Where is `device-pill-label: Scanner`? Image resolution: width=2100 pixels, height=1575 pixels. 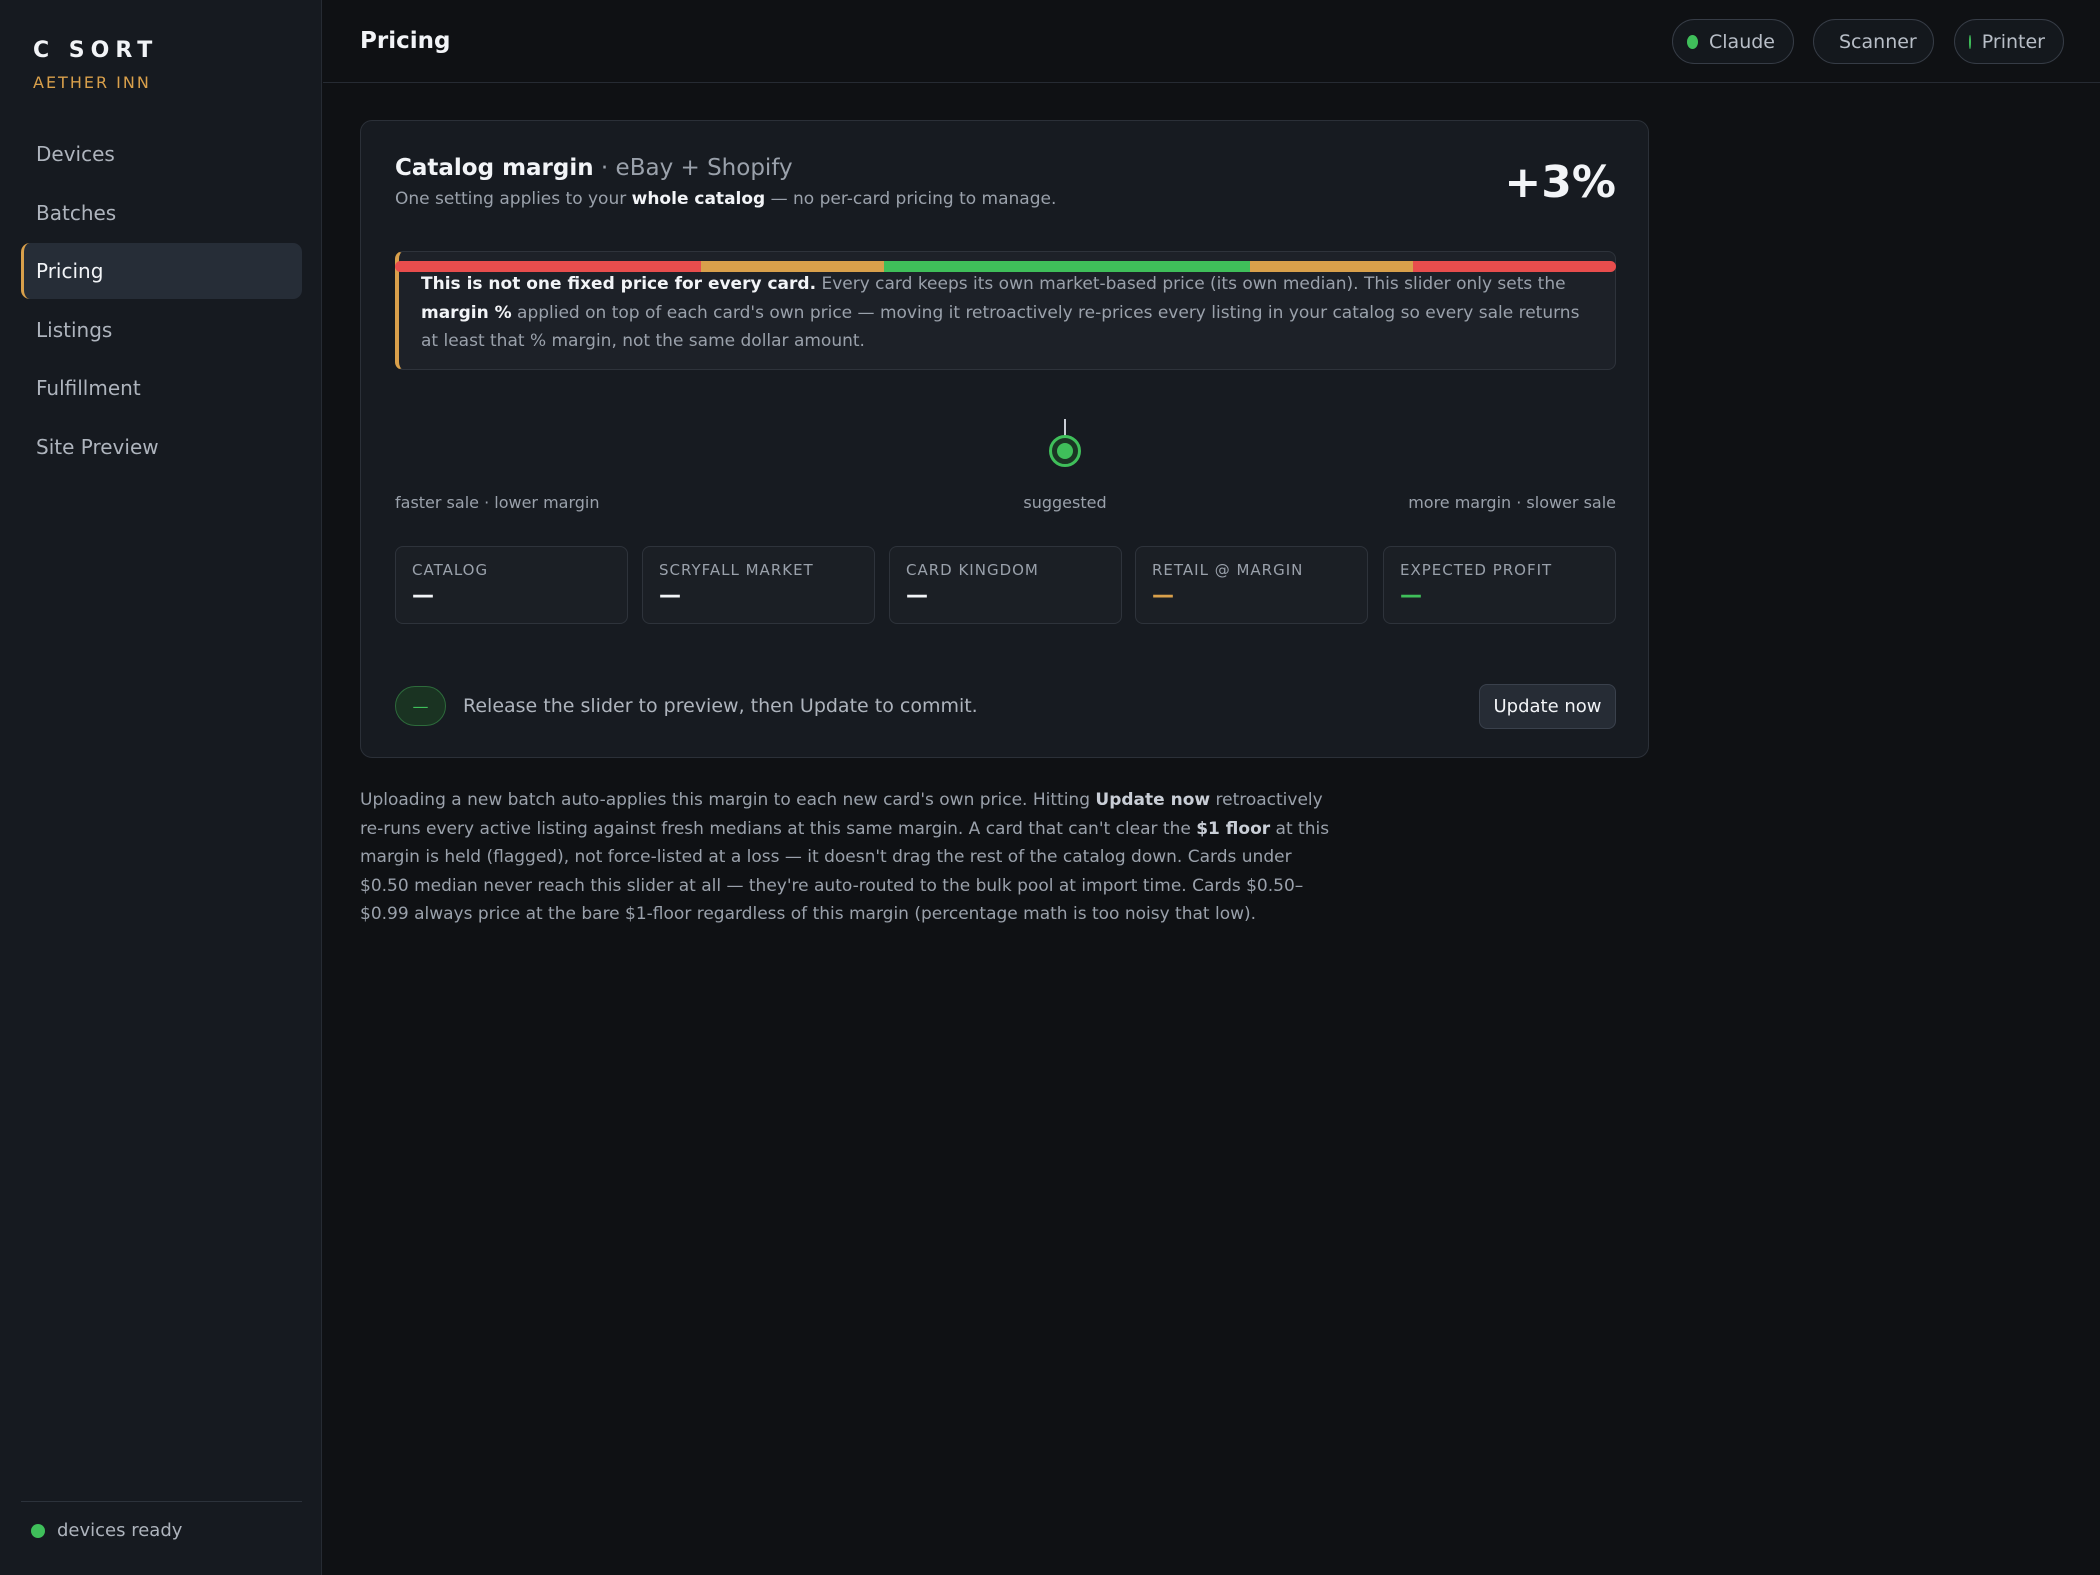
device-pill-label: Scanner is located at coordinates (1878, 41).